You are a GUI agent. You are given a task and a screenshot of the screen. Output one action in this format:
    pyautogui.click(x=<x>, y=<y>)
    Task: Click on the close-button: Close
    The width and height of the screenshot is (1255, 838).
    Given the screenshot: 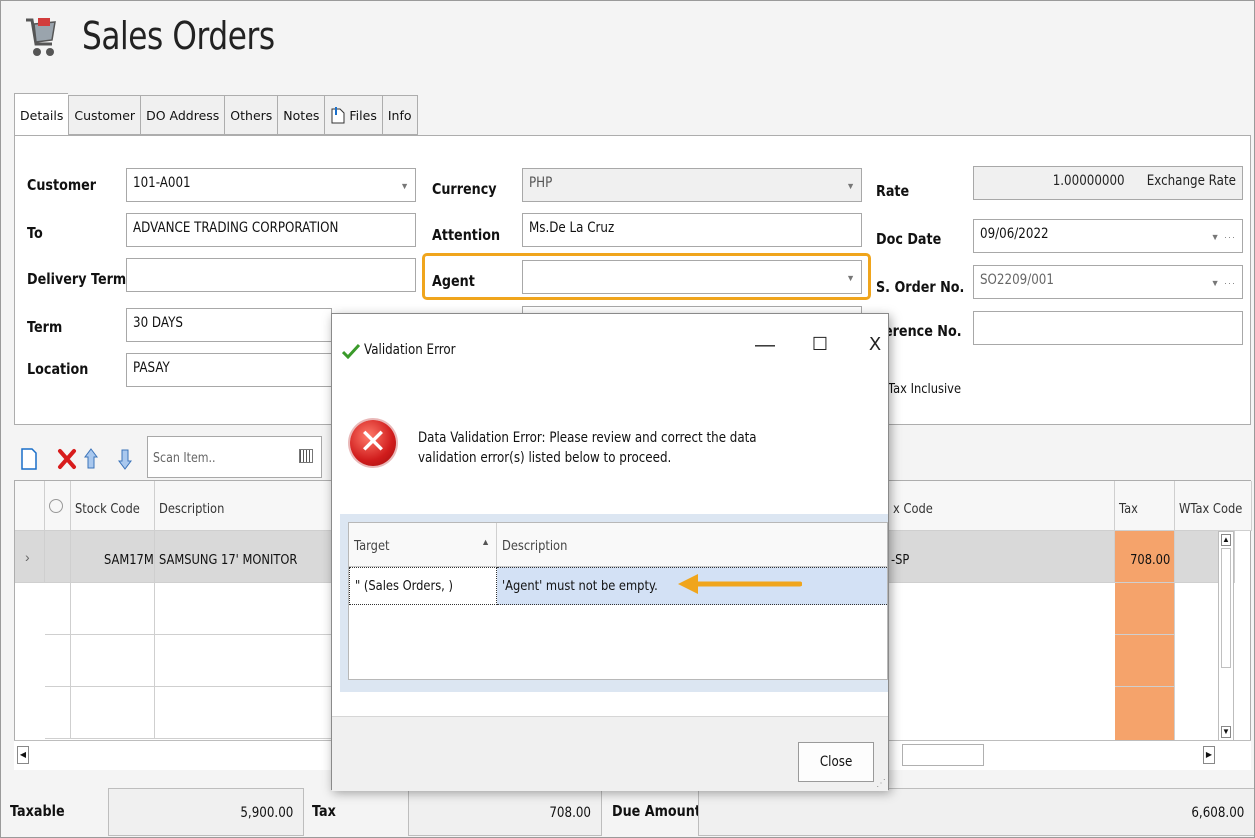 What is the action you would take?
    pyautogui.click(x=836, y=762)
    